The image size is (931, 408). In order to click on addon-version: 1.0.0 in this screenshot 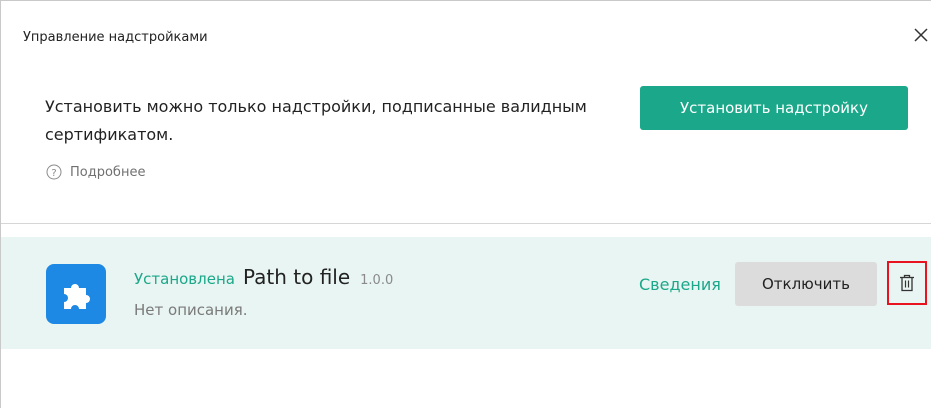, I will do `click(377, 280)`.